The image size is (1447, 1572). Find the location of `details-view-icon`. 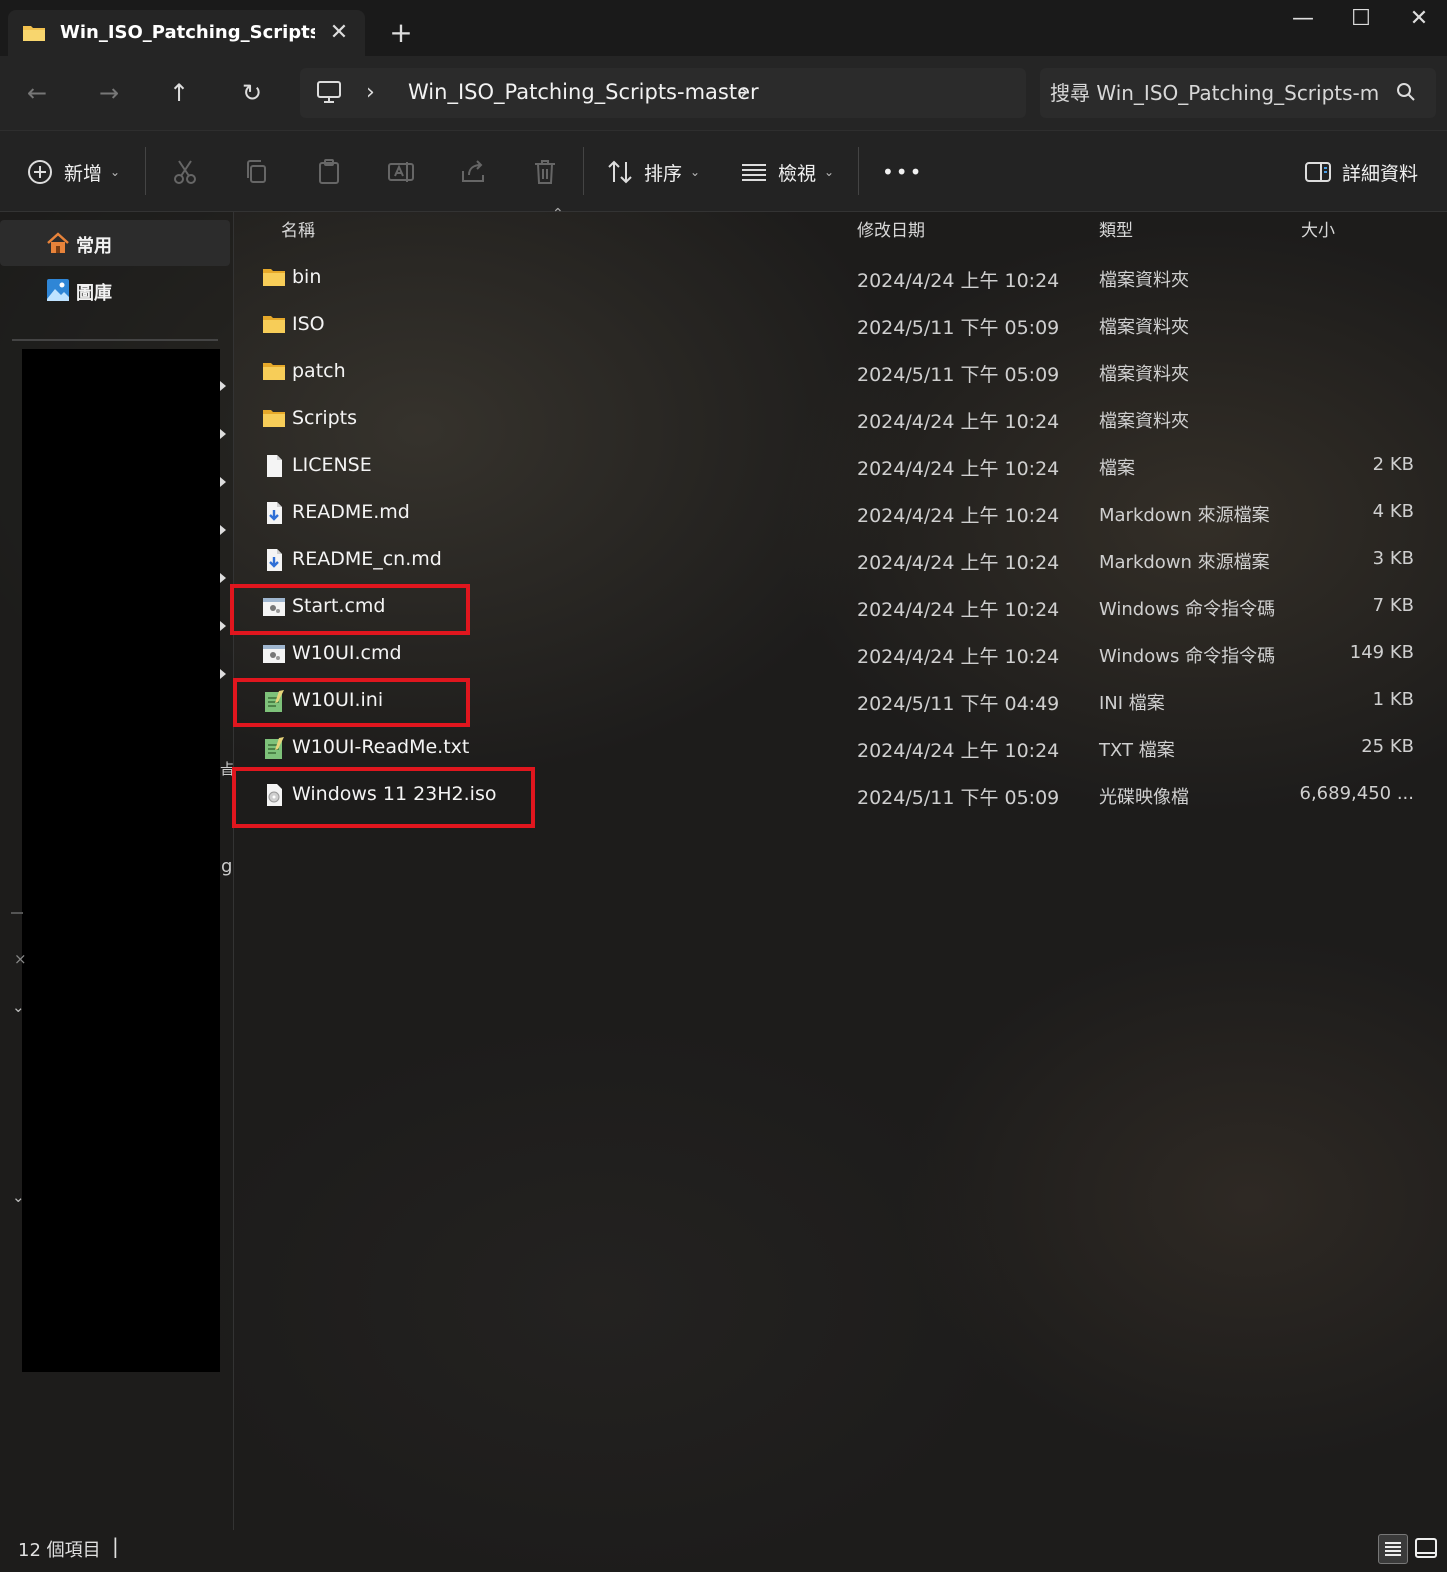

details-view-icon is located at coordinates (1393, 1549).